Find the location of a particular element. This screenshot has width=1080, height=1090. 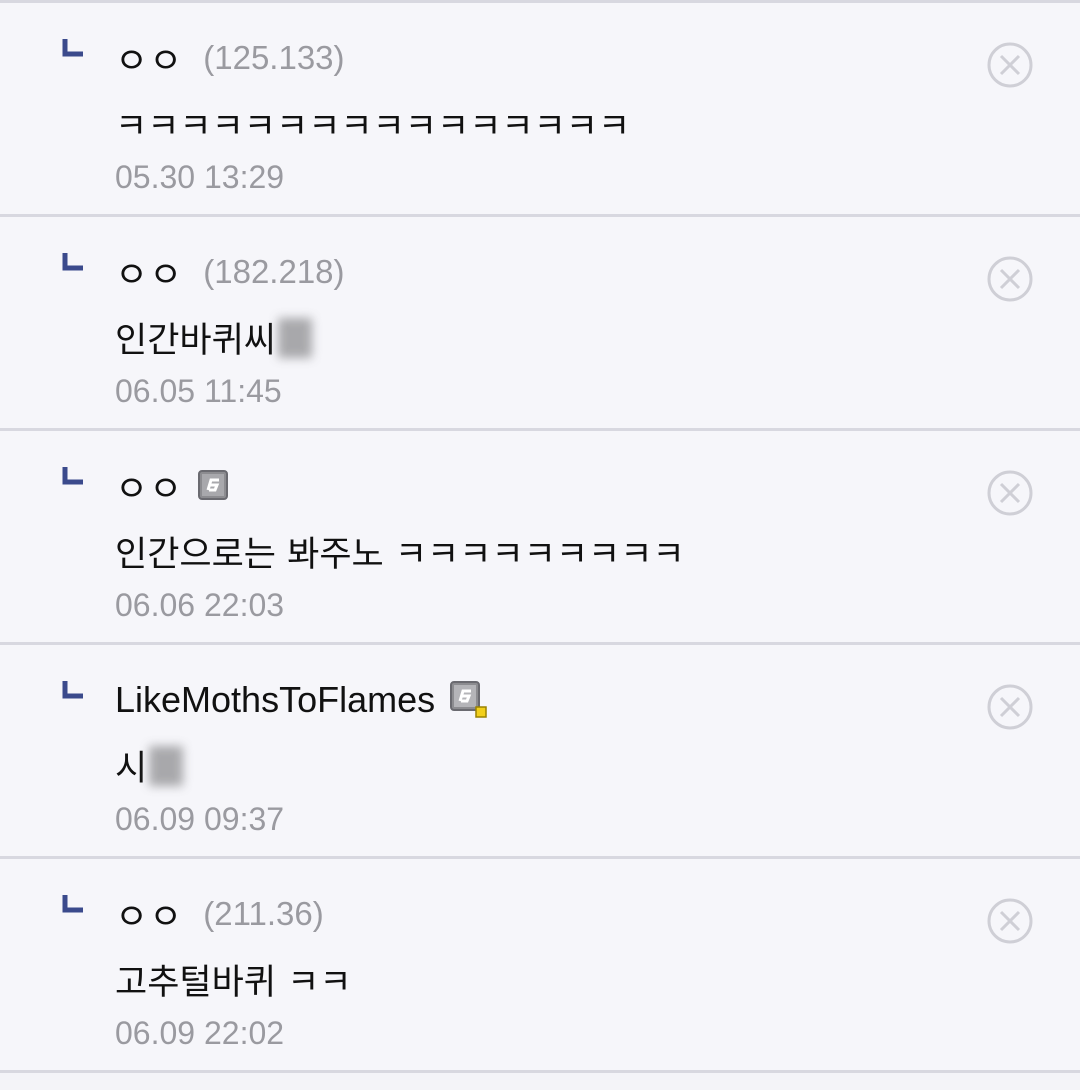

ip-address: (211.36) is located at coordinates (263, 913).